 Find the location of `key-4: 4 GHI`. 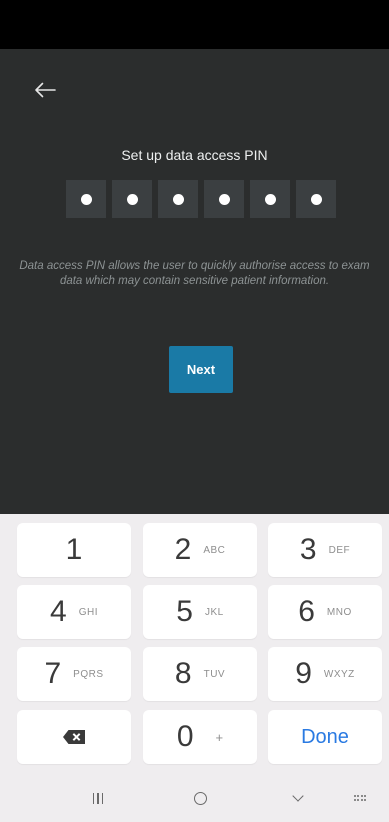

key-4: 4 GHI is located at coordinates (74, 612).